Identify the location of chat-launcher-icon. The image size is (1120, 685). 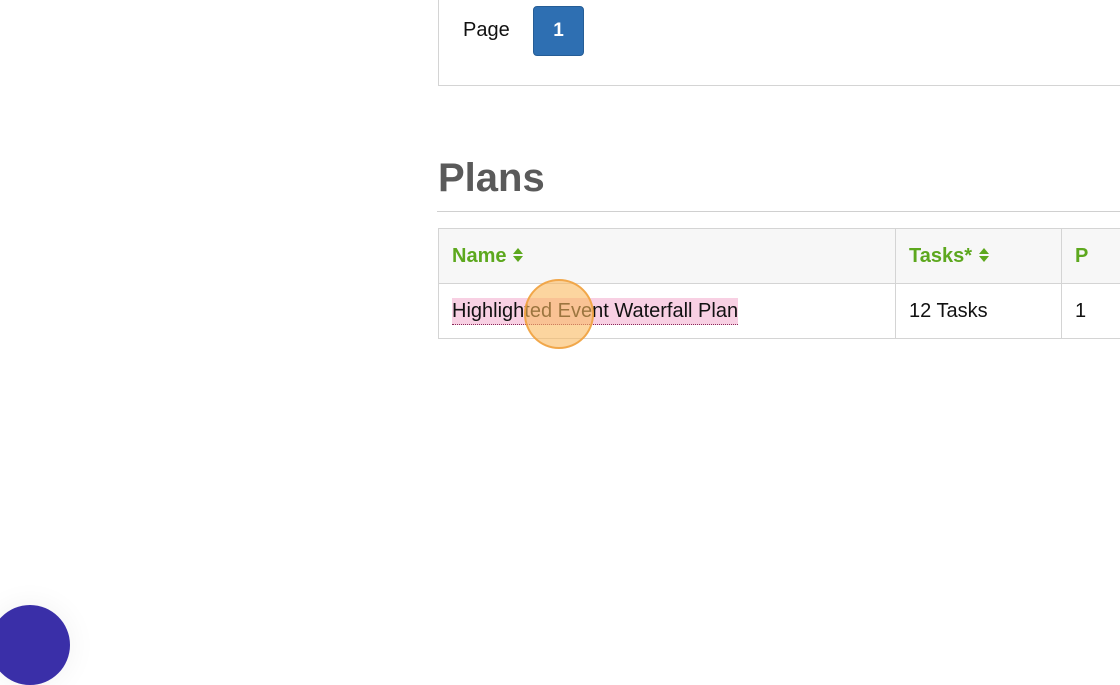
(35, 645).